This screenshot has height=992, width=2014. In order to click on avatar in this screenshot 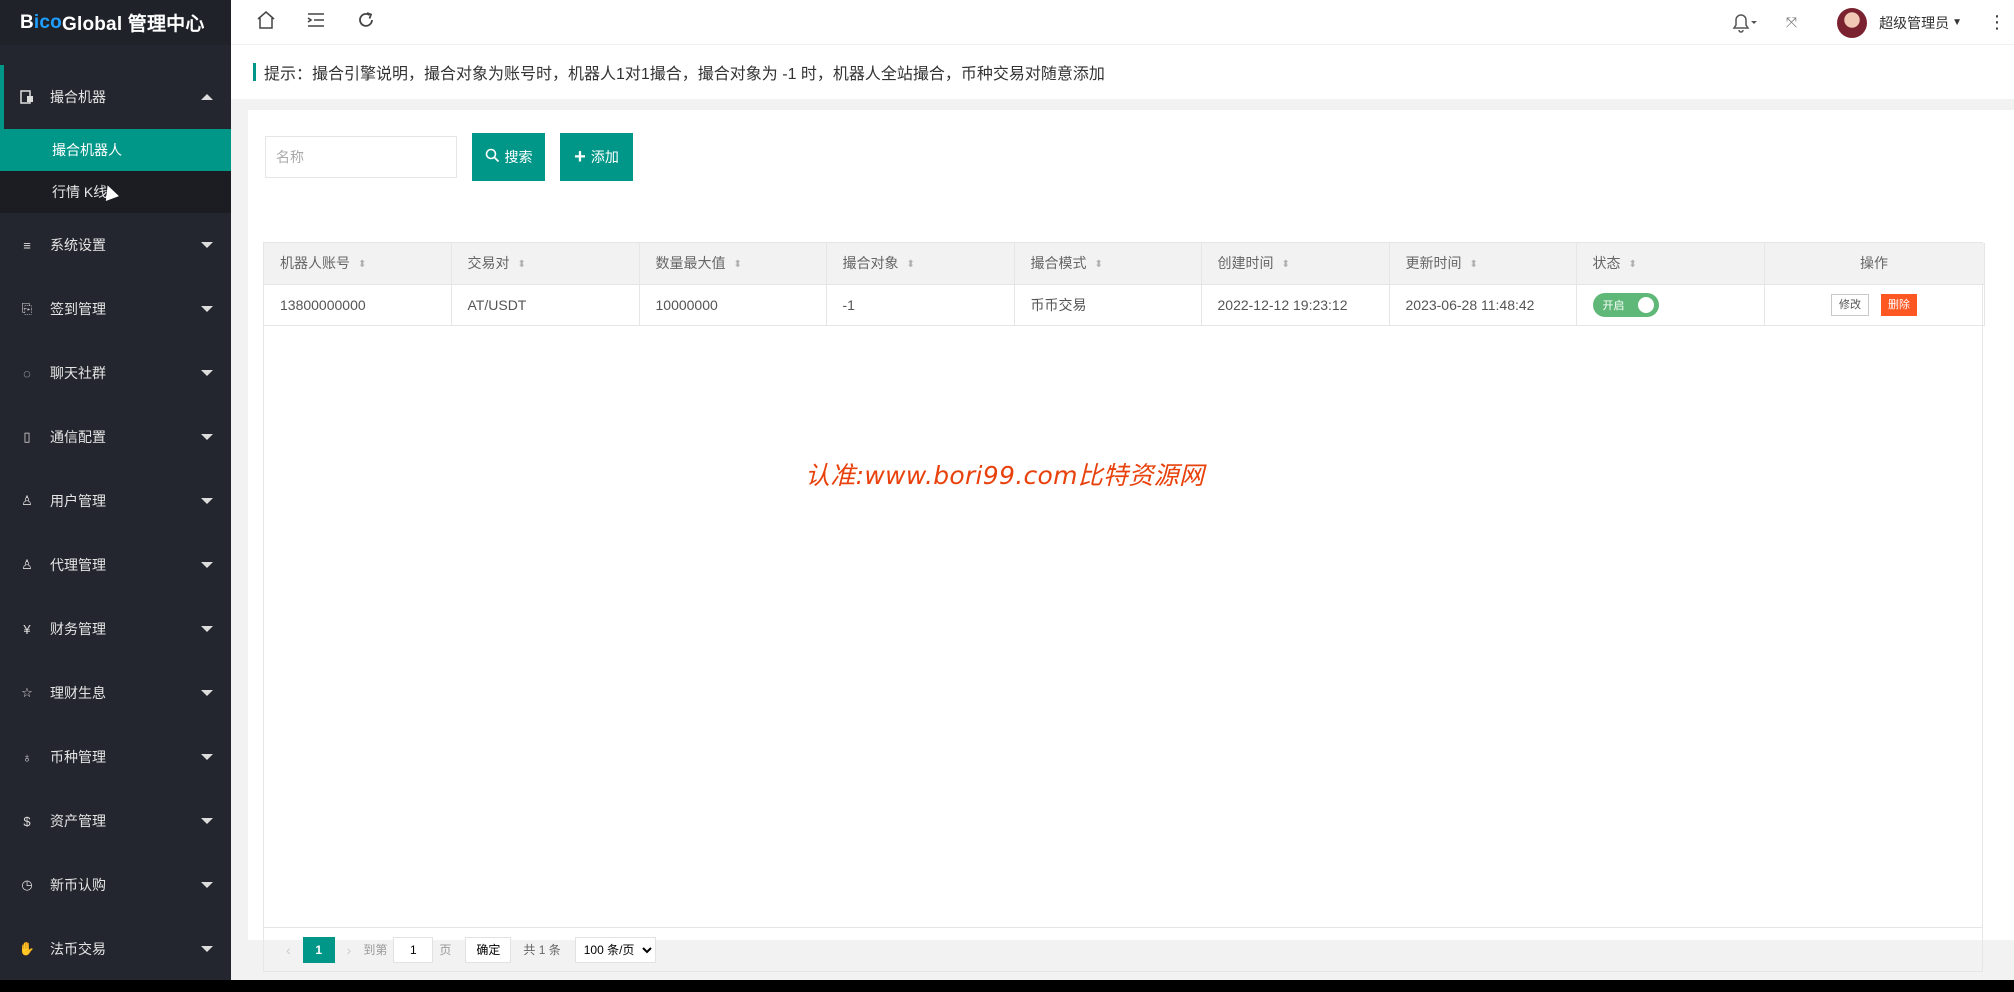, I will do `click(1852, 22)`.